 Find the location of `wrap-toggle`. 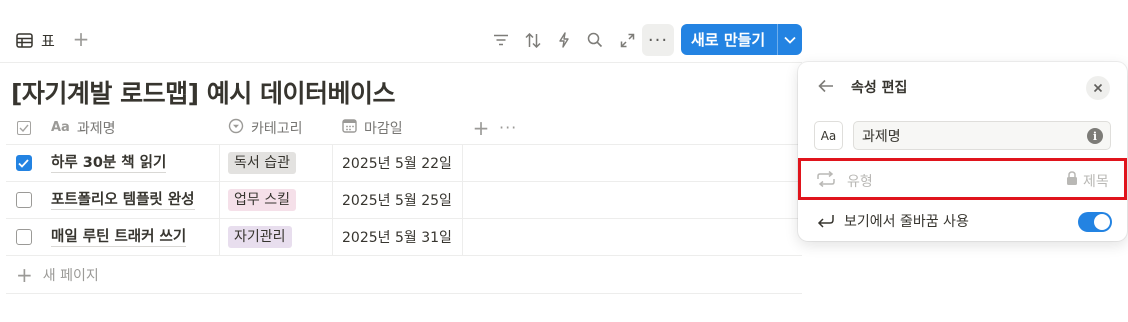

wrap-toggle is located at coordinates (1095, 222).